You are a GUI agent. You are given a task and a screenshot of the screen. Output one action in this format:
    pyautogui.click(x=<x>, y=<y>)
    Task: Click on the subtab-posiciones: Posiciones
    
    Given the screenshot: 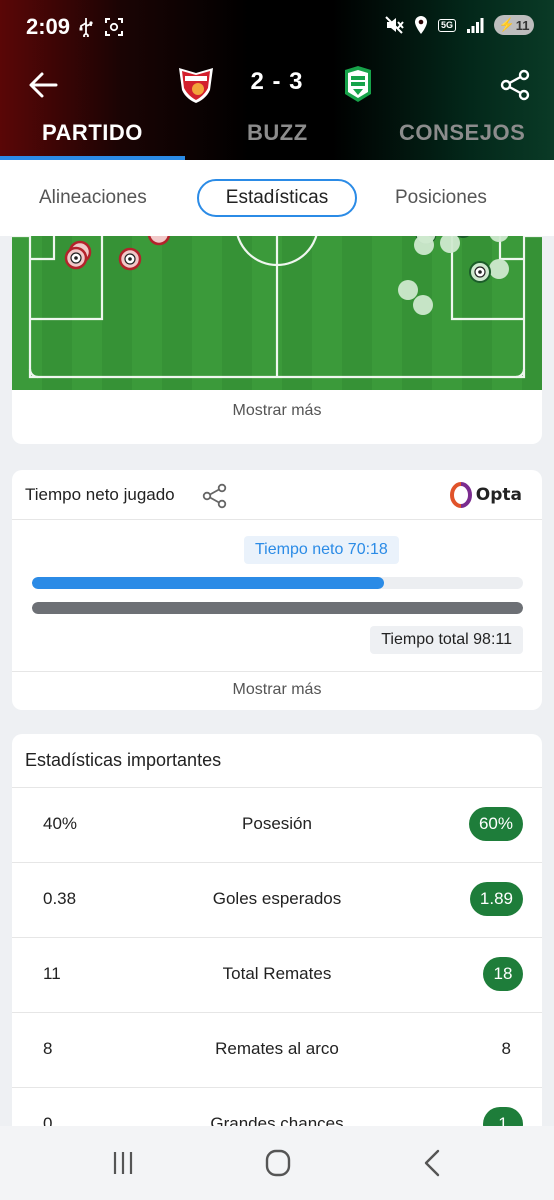 What is the action you would take?
    pyautogui.click(x=441, y=198)
    